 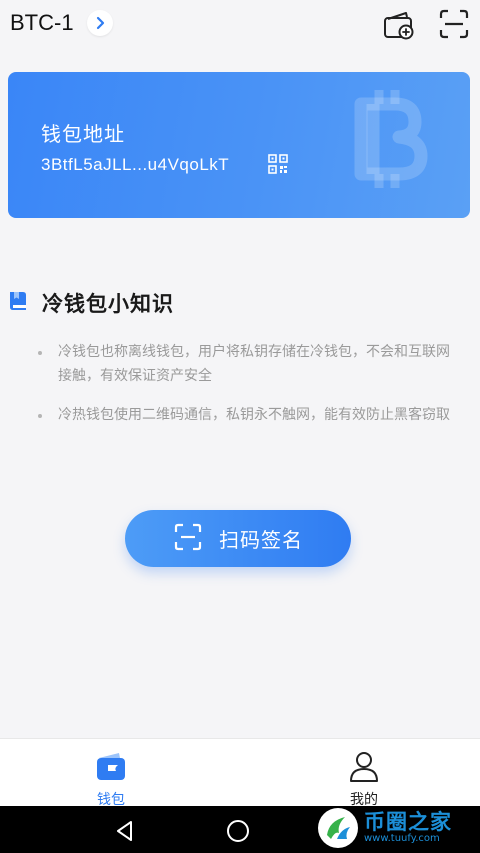 I want to click on qr-code-icon, so click(x=278, y=164).